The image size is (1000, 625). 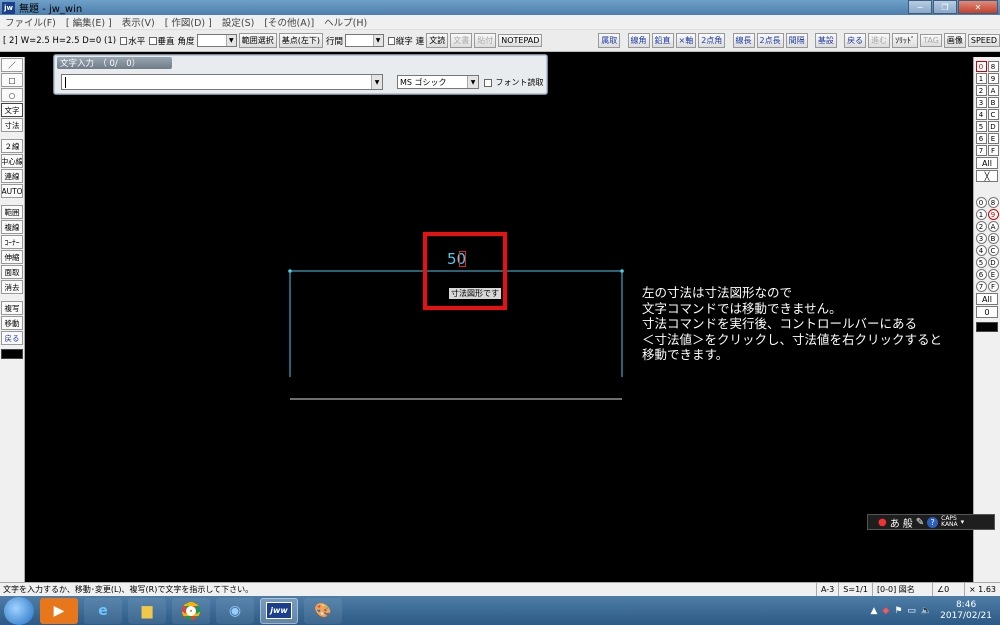 What do you see at coordinates (981, 90) in the screenshot?
I see `layer-group-button: 2` at bounding box center [981, 90].